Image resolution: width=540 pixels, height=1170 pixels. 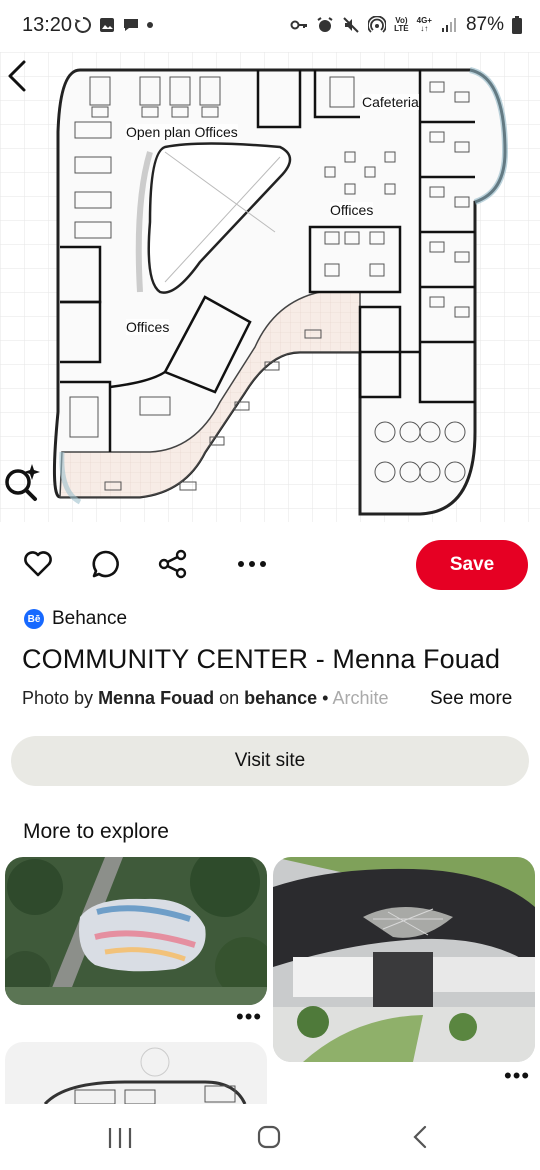 What do you see at coordinates (352, 210) in the screenshot?
I see `offices-label-right: Offices` at bounding box center [352, 210].